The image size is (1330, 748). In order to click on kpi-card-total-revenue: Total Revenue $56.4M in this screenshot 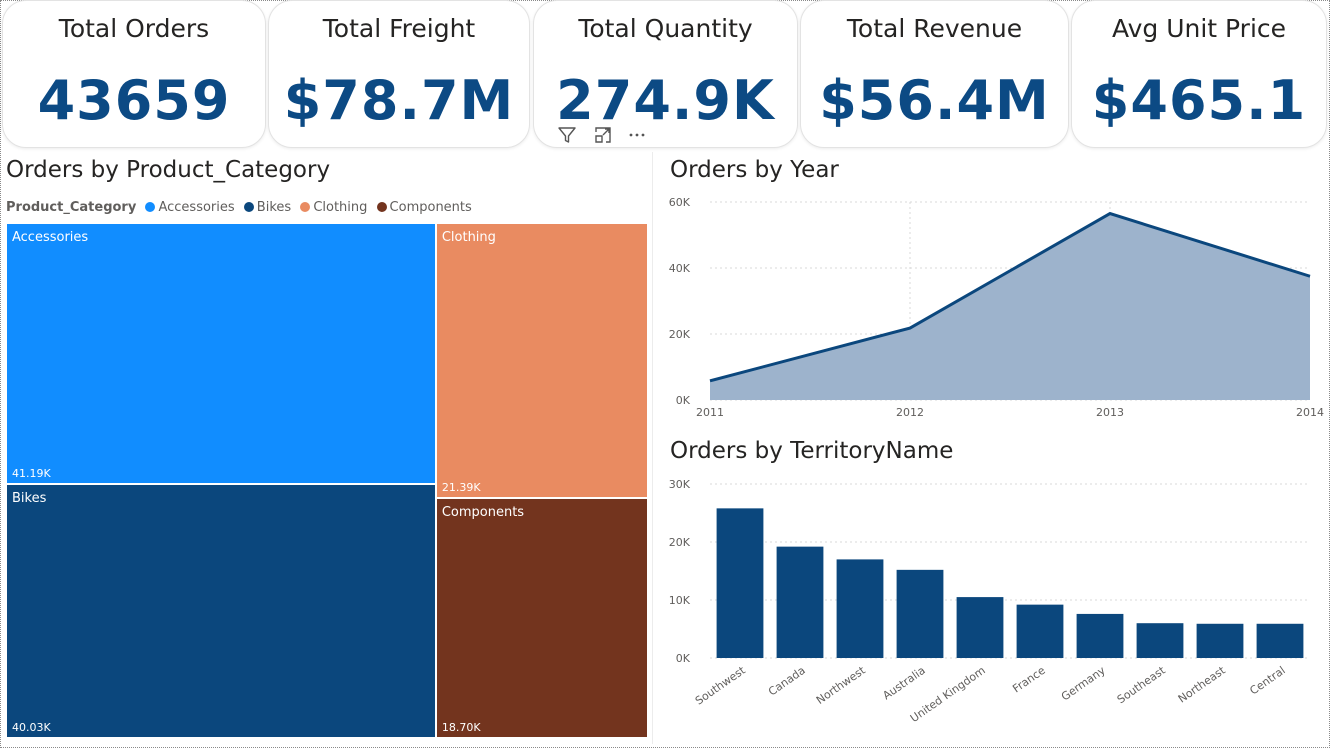, I will do `click(934, 74)`.